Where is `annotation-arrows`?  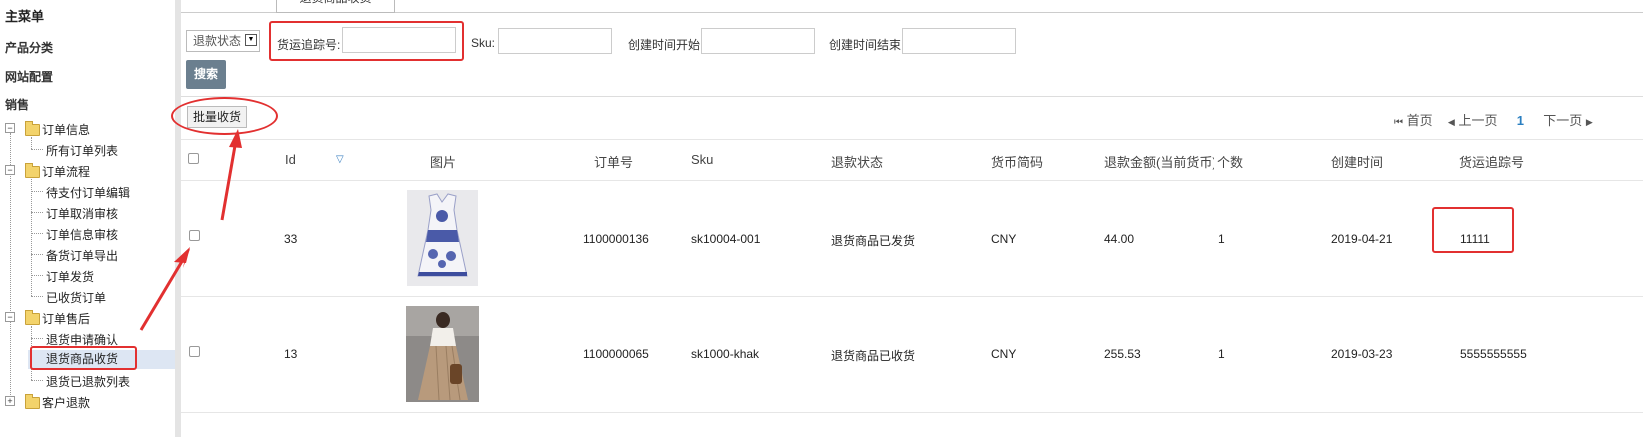
annotation-arrows is located at coordinates (190, 230).